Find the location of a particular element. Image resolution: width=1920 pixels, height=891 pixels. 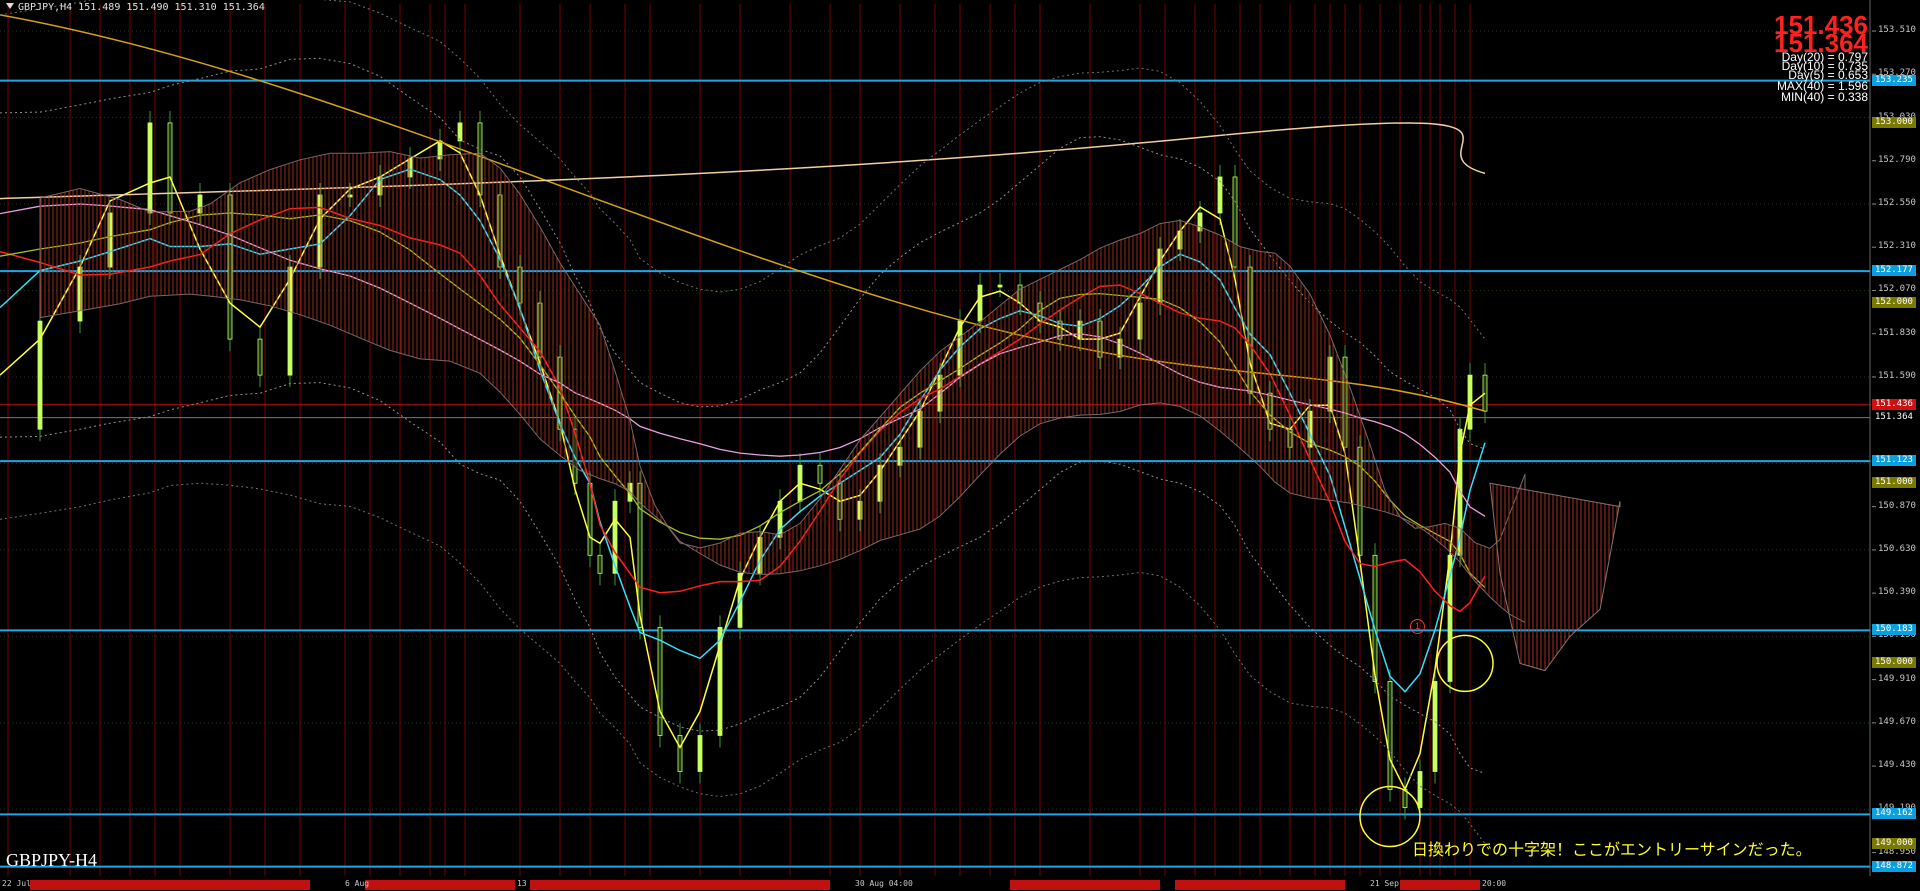

price-tick: 153.510 is located at coordinates (1897, 30).